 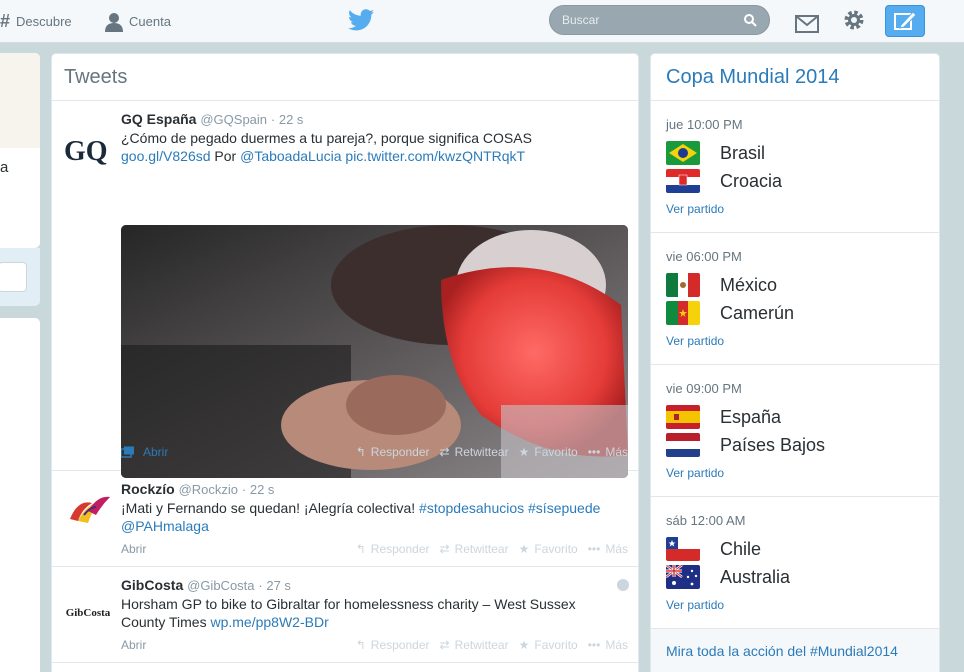 I want to click on open-label: Abrir, so click(x=156, y=452).